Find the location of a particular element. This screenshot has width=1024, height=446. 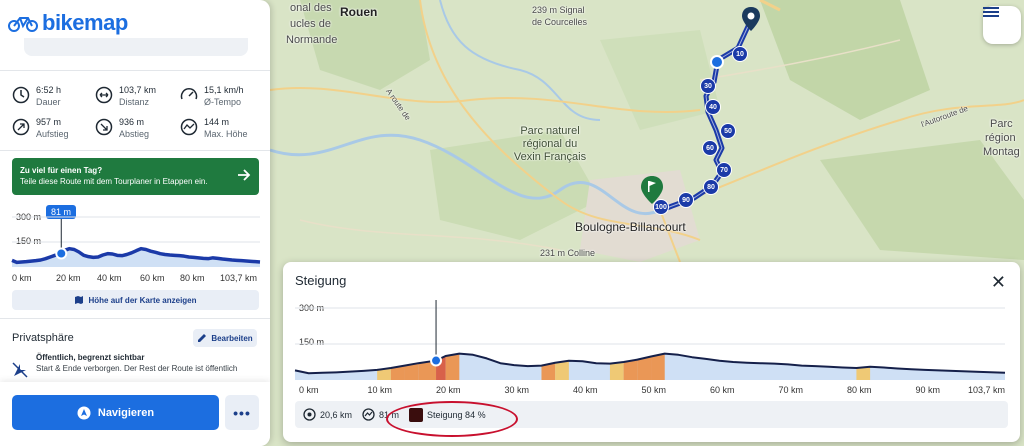

hamburger-menu-icon is located at coordinates (991, 12).